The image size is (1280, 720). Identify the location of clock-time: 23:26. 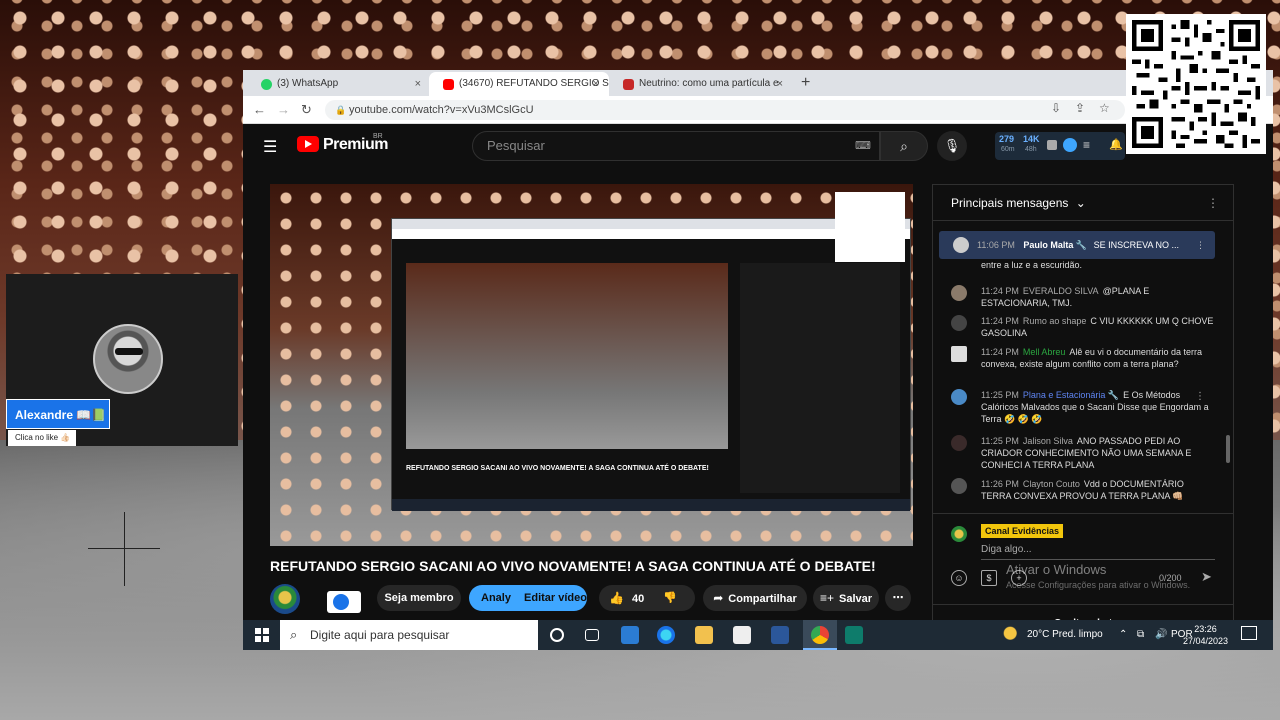
(1205, 629).